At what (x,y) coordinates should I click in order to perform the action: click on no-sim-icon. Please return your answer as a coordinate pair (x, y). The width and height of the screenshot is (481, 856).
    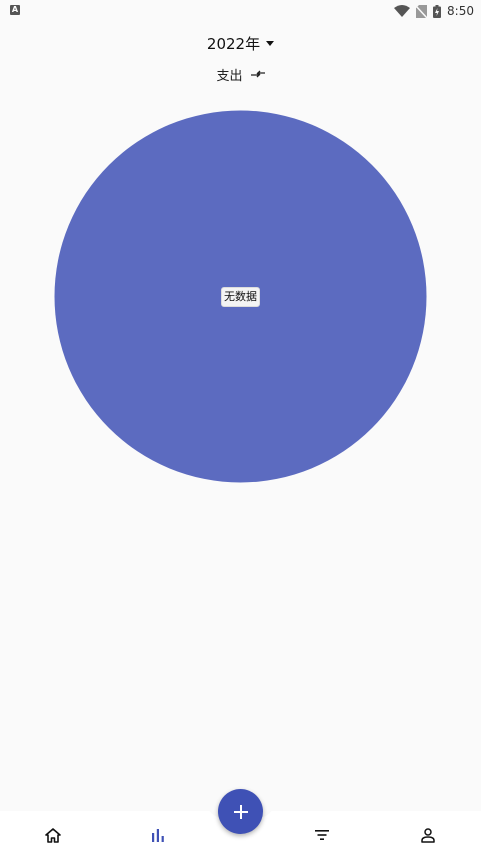
    Looking at the image, I should click on (422, 11).